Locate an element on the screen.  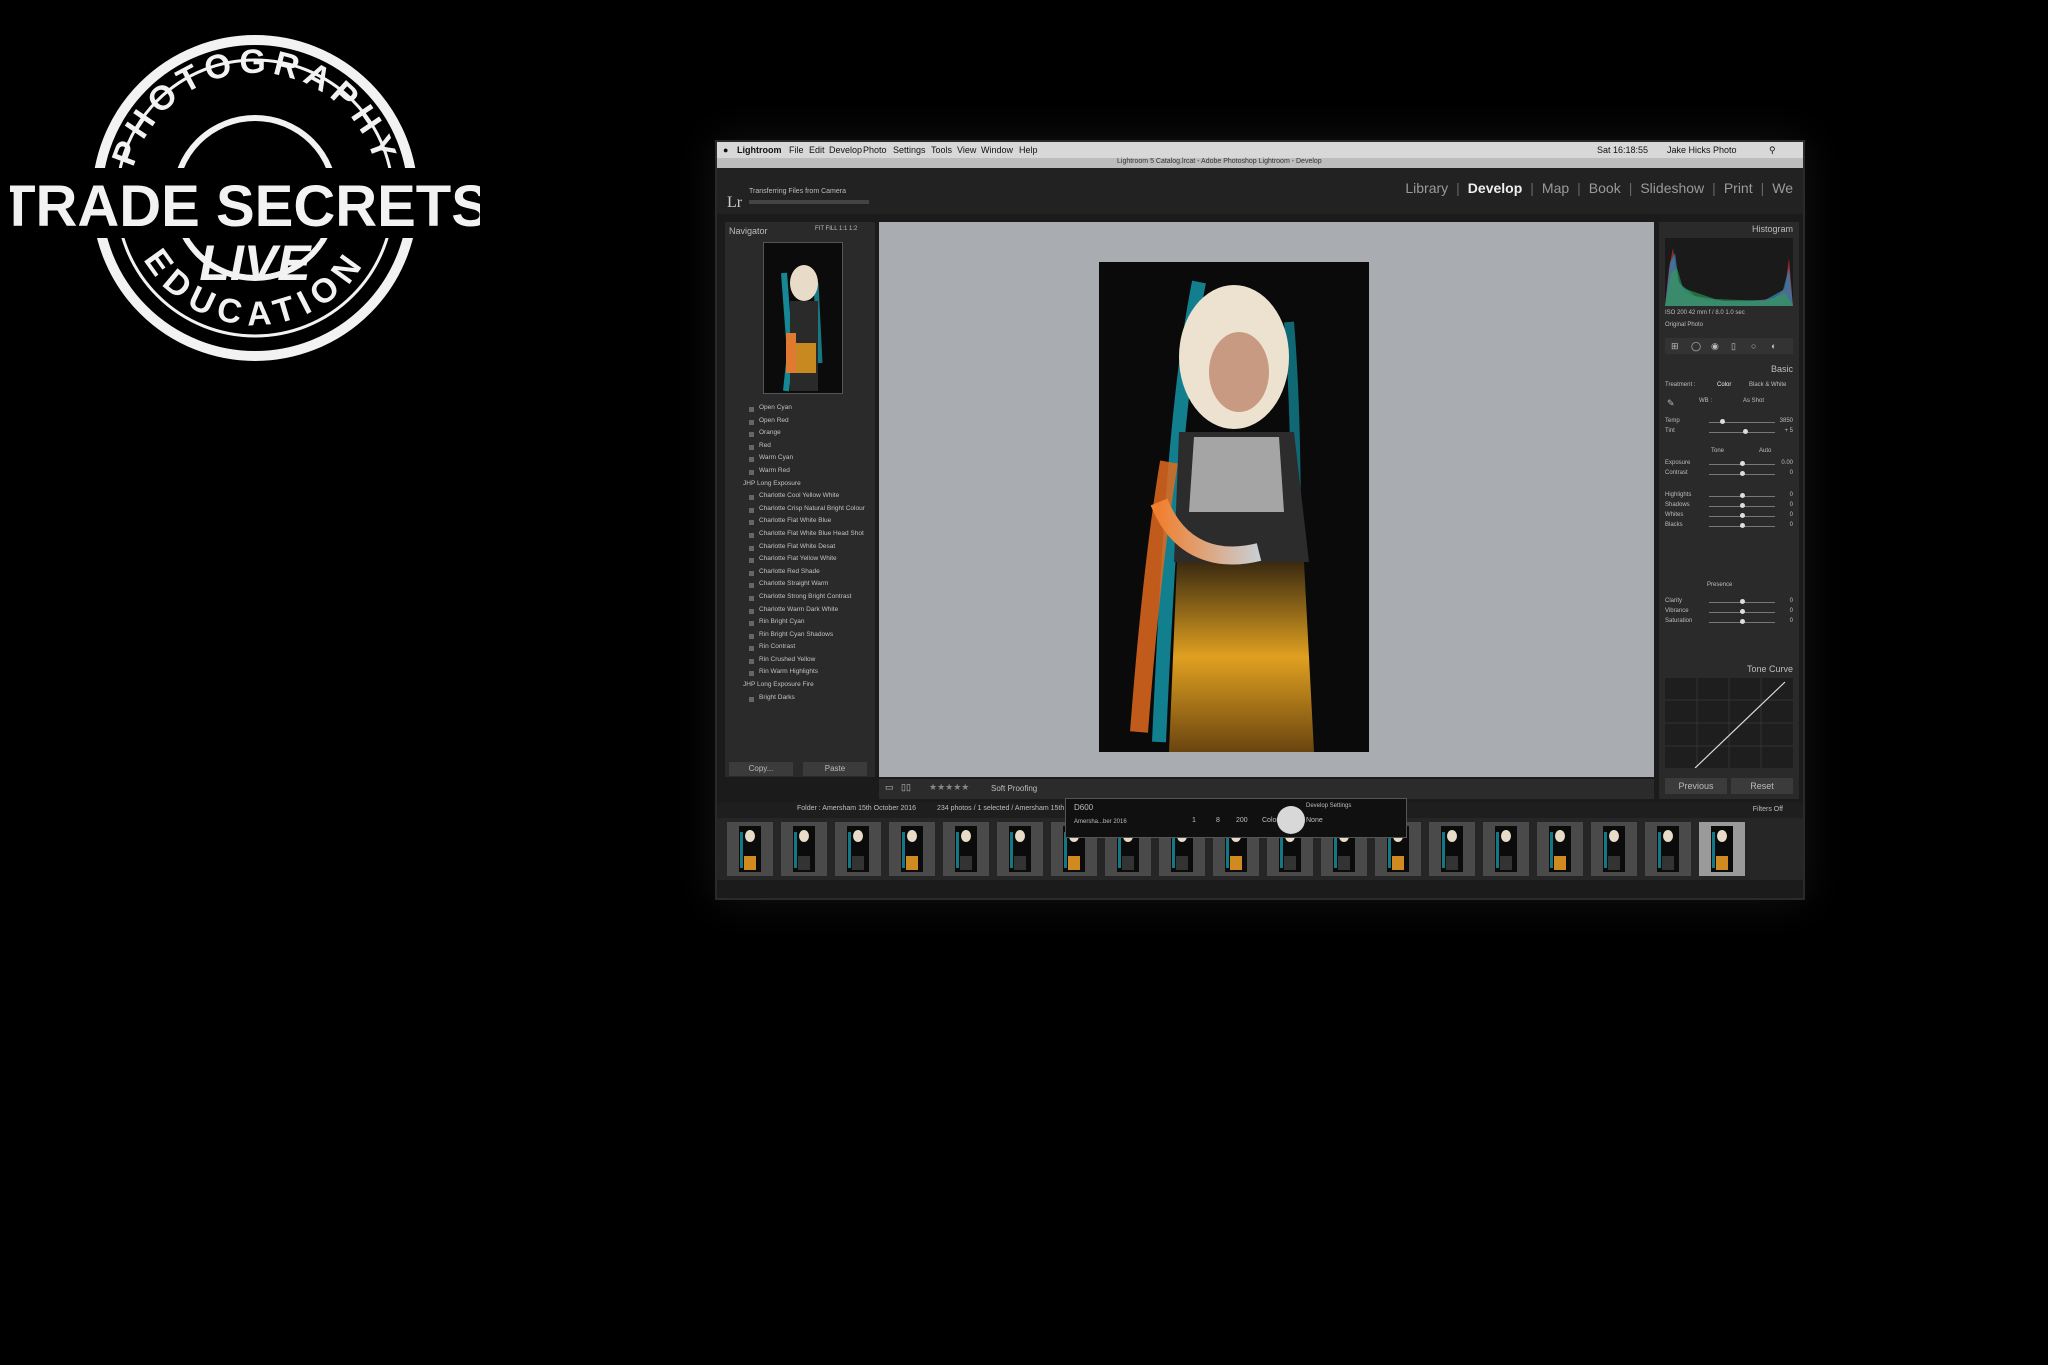
preset-folder: JHP Long Exposure is located at coordinates (800, 486).